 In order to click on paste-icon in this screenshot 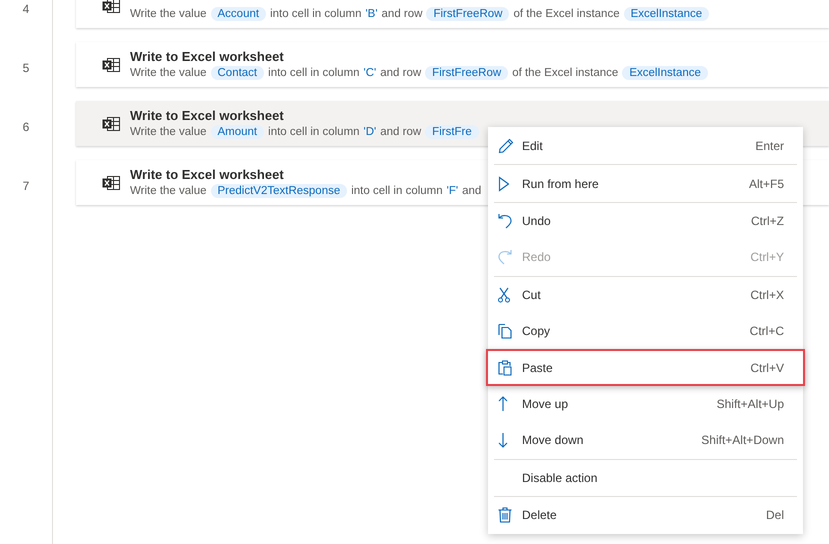, I will do `click(505, 368)`.